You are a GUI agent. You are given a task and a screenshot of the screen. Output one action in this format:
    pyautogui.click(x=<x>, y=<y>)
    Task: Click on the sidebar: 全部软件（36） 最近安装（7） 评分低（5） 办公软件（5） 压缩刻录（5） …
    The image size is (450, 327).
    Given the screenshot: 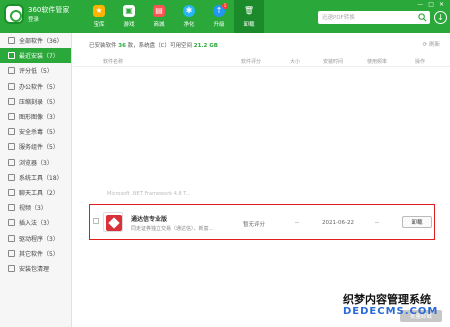 What is the action you would take?
    pyautogui.click(x=36, y=180)
    